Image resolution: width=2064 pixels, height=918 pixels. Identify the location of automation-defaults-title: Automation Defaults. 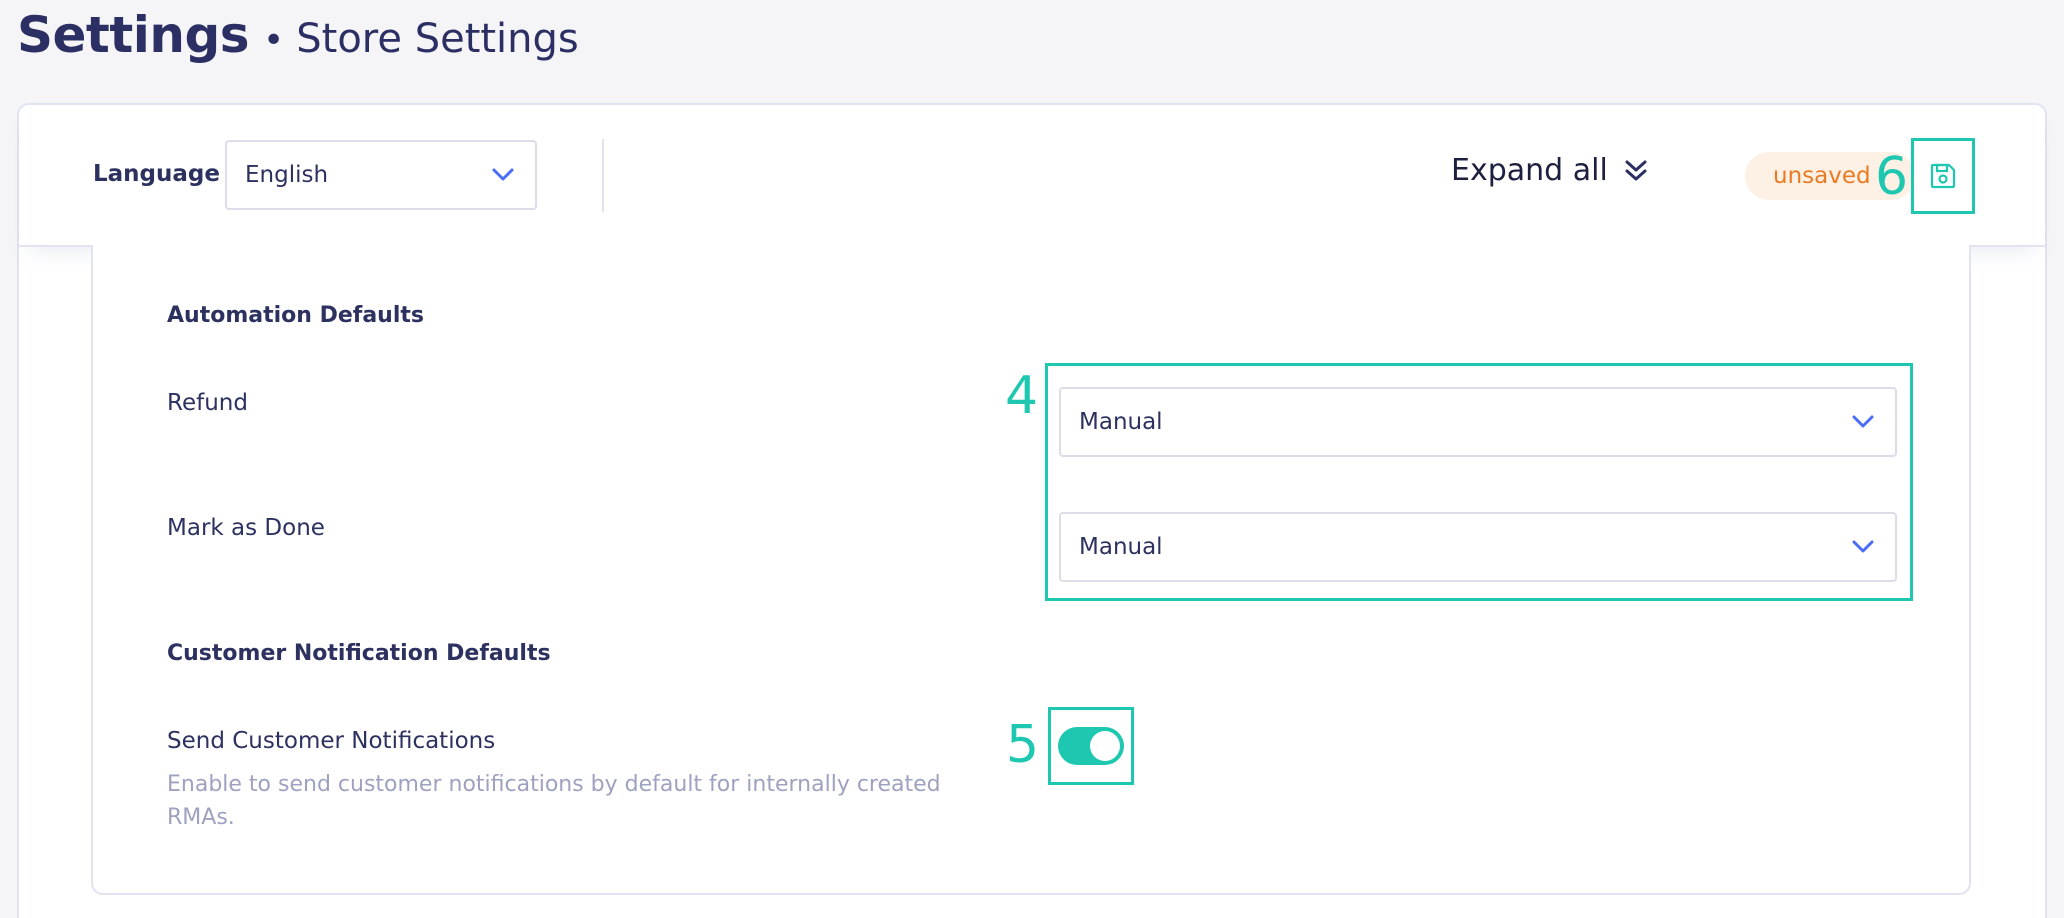
(295, 315).